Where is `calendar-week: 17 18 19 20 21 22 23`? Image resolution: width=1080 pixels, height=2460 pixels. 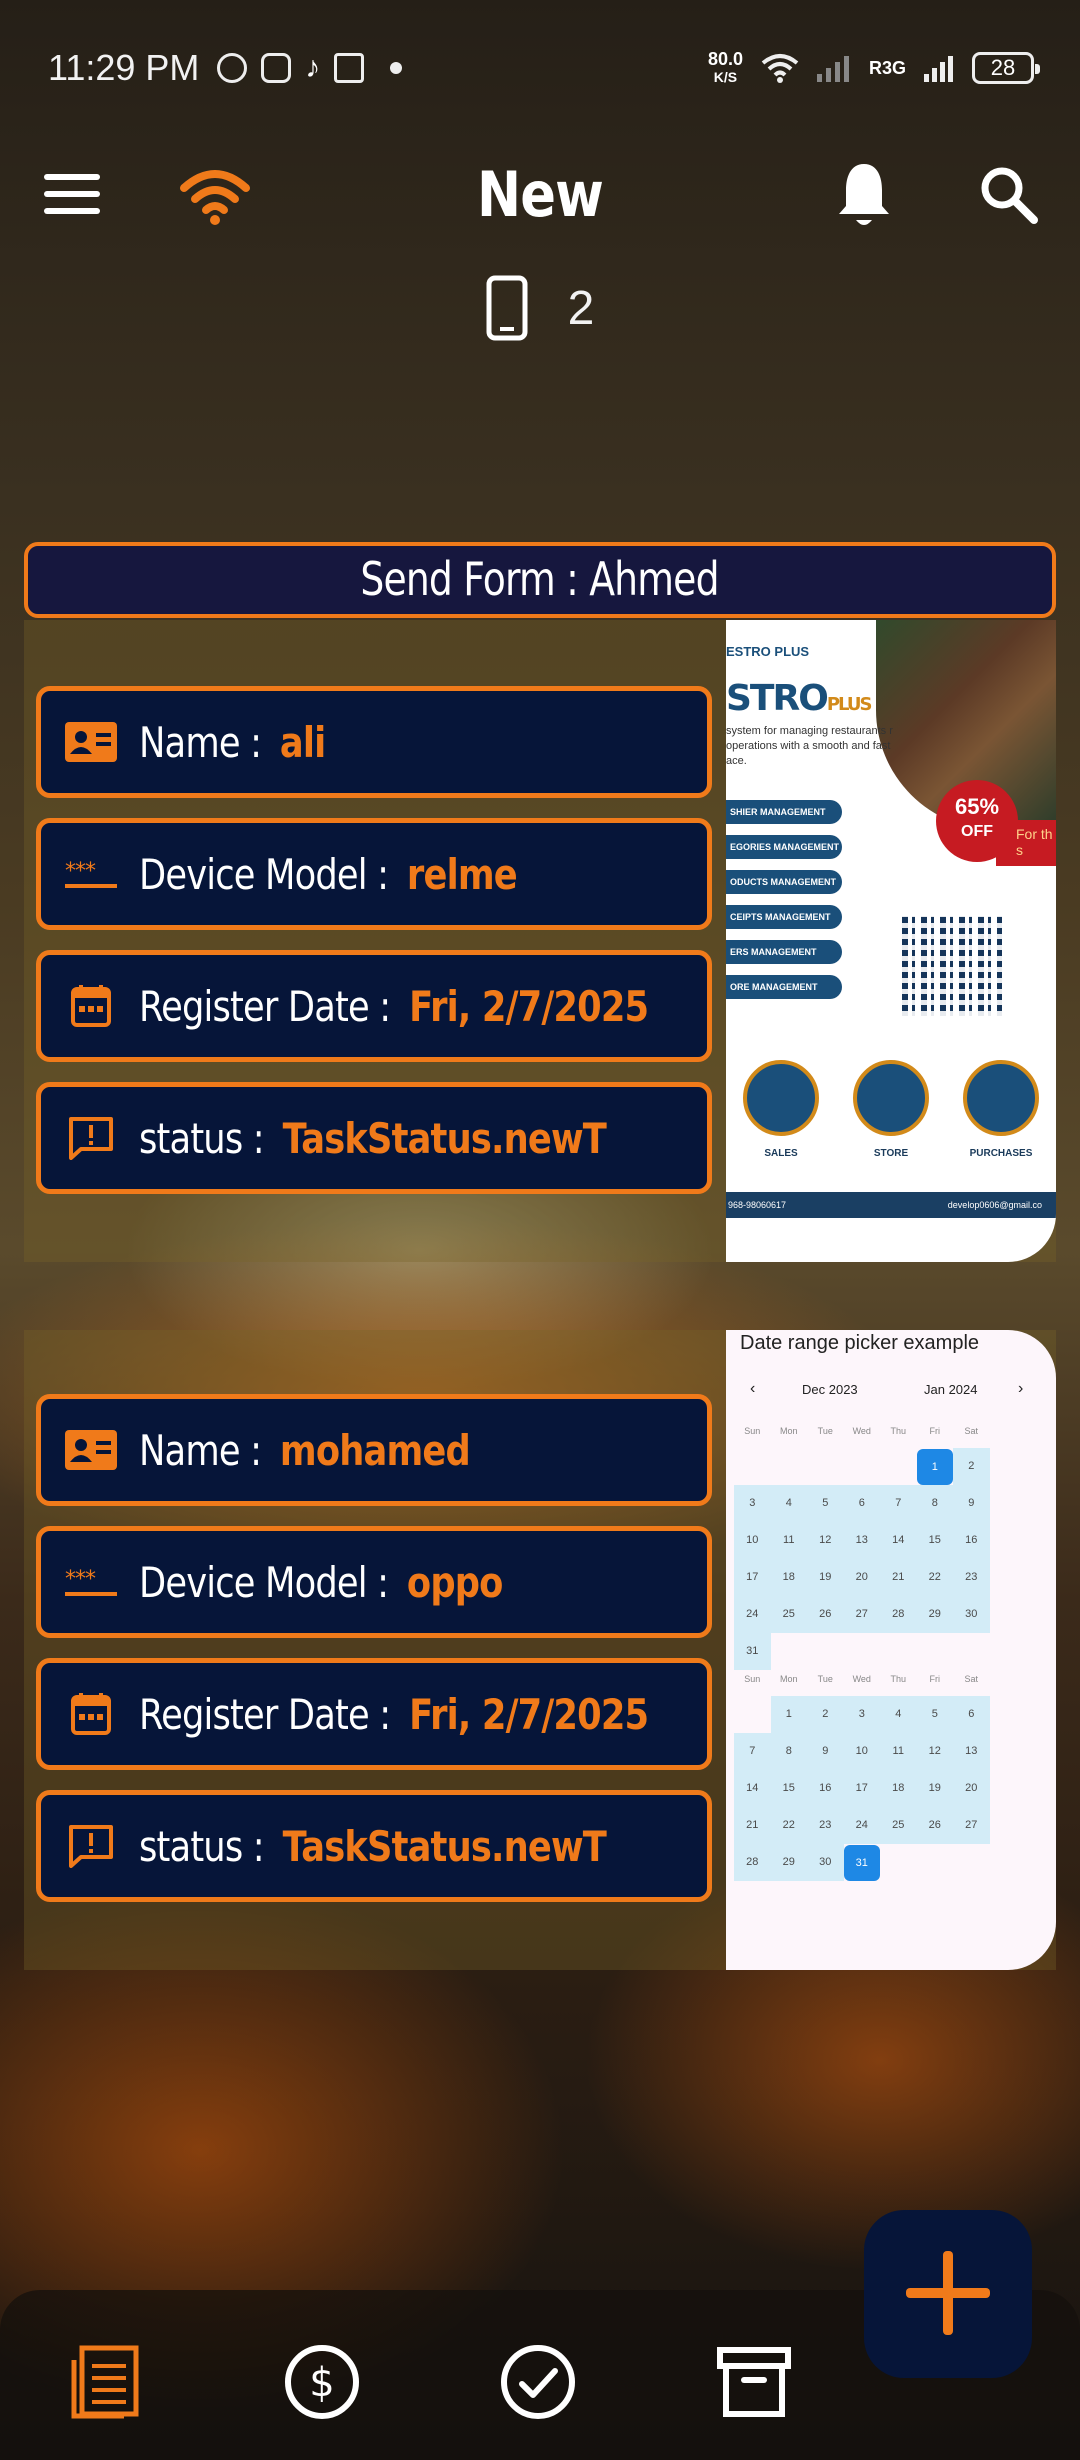 calendar-week: 17 18 19 20 21 22 23 is located at coordinates (862, 1577).